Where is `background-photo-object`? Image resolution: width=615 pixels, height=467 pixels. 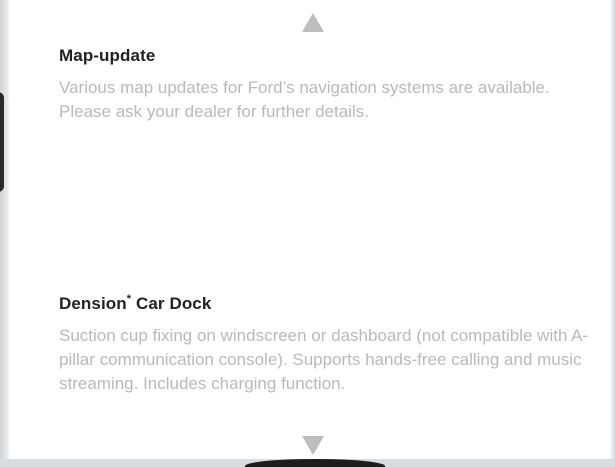 background-photo-object is located at coordinates (2, 142).